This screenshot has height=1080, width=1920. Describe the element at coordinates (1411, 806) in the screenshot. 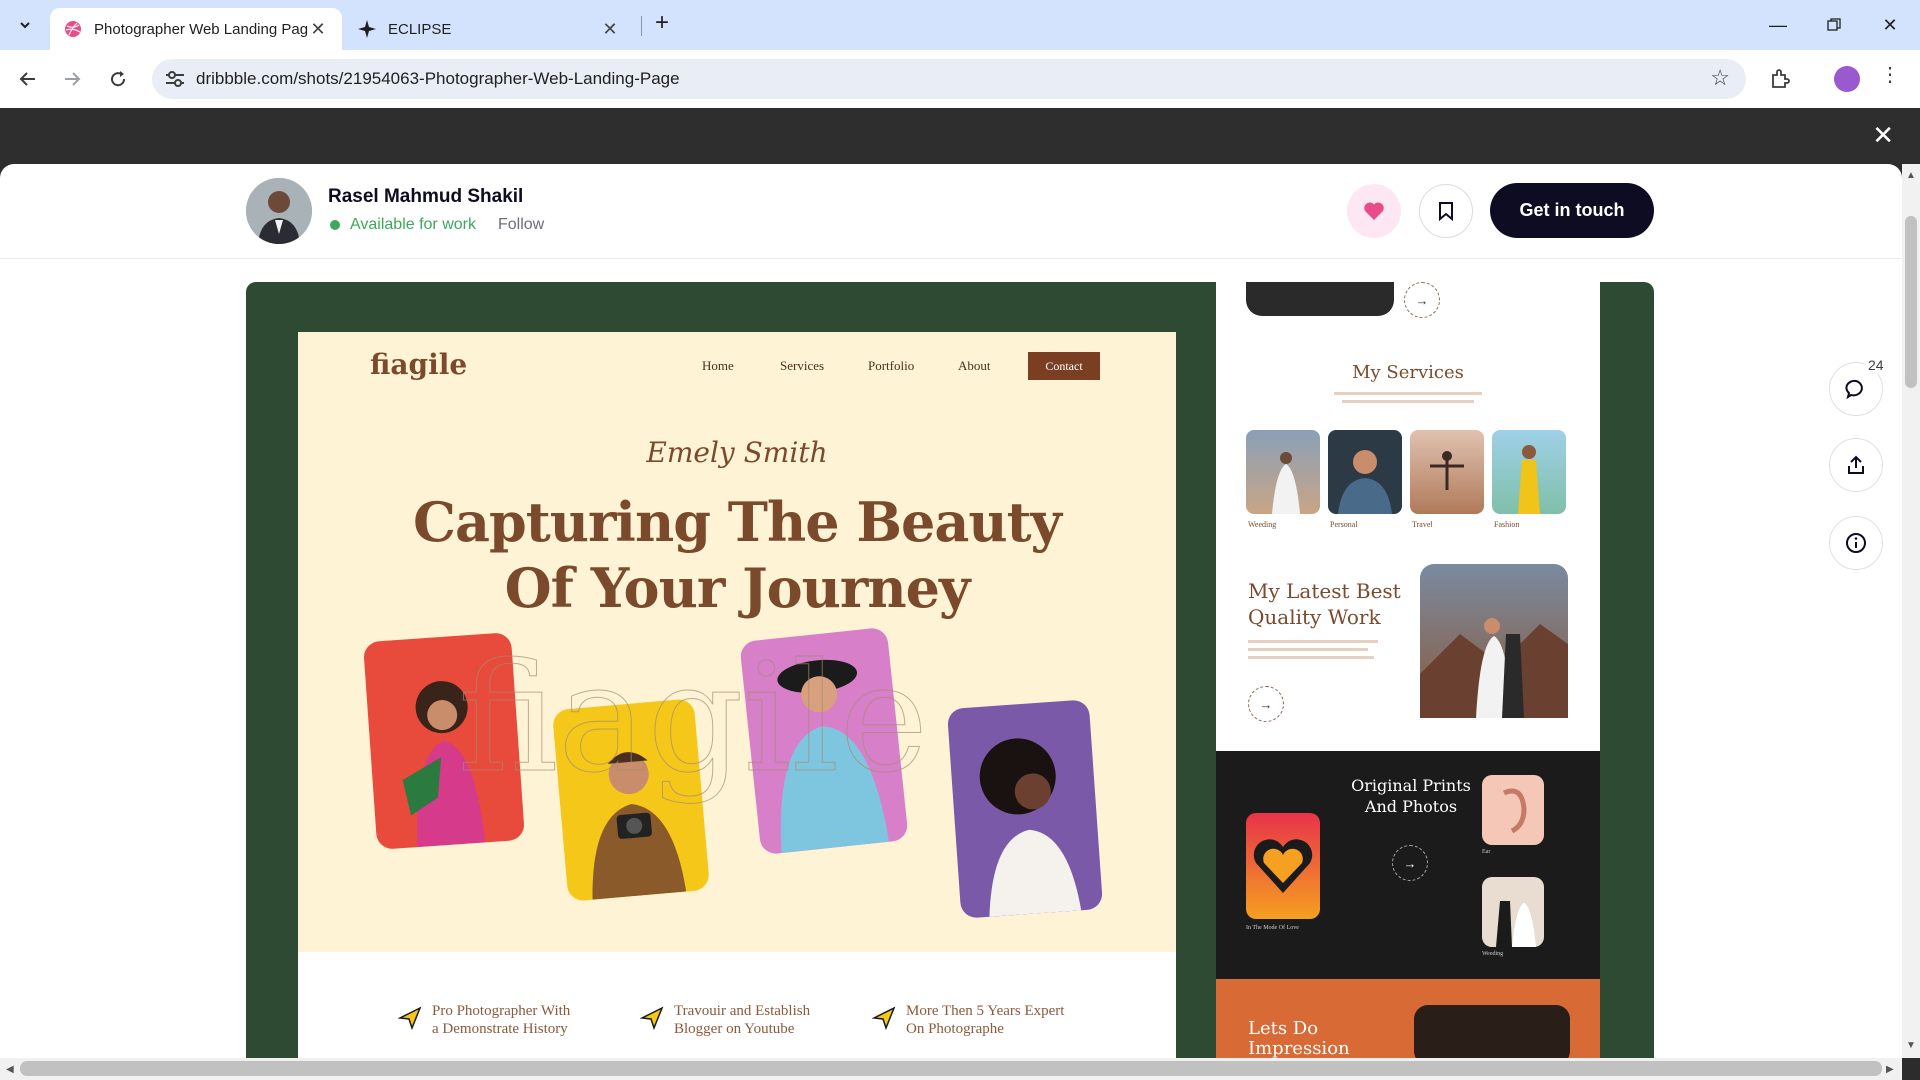

I see `prints-title-line: And Photos` at that location.